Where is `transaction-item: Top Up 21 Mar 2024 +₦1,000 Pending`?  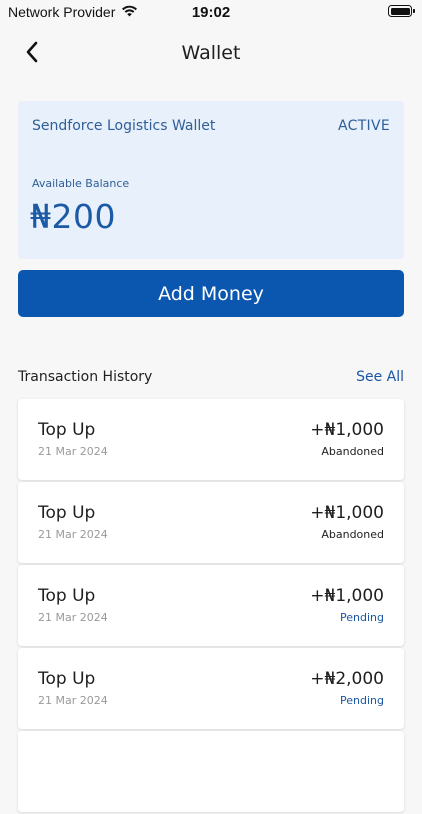 transaction-item: Top Up 21 Mar 2024 +₦1,000 Pending is located at coordinates (211, 605).